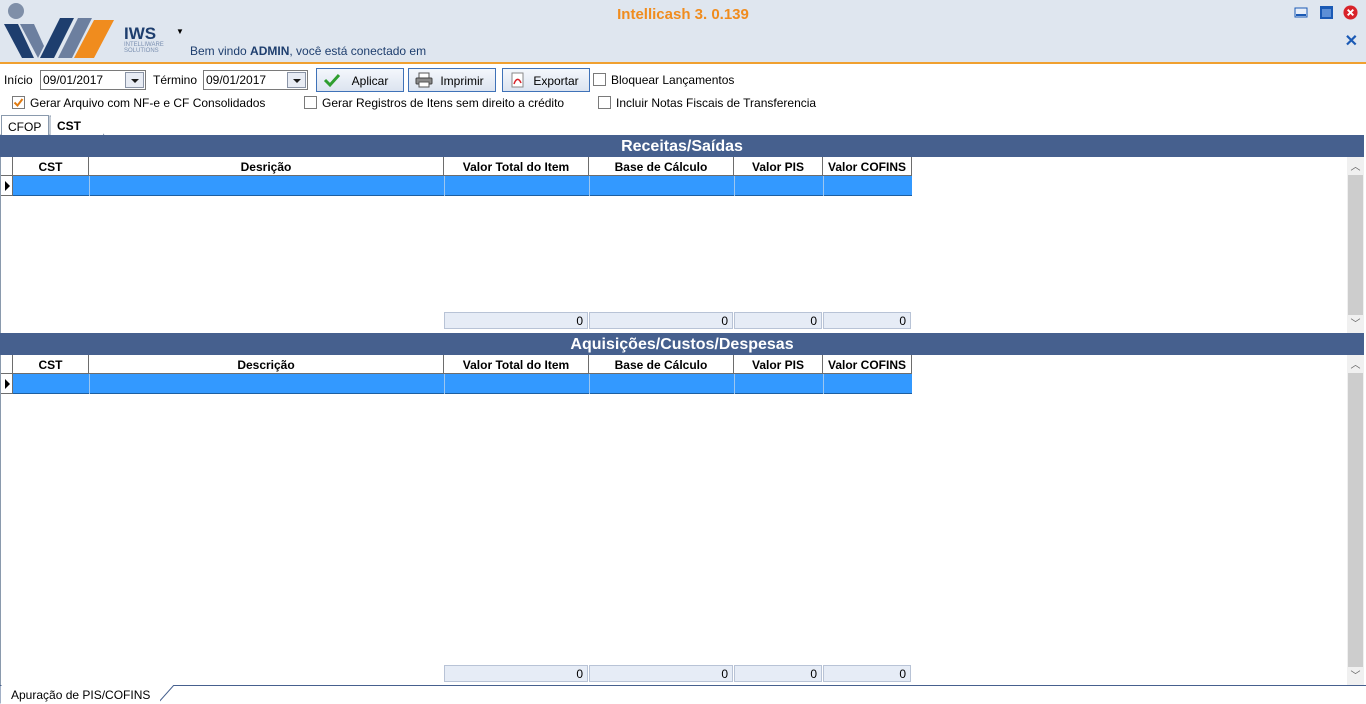 This screenshot has width=1366, height=704. What do you see at coordinates (25, 125) in the screenshot?
I see `tab-cfop: CFOP` at bounding box center [25, 125].